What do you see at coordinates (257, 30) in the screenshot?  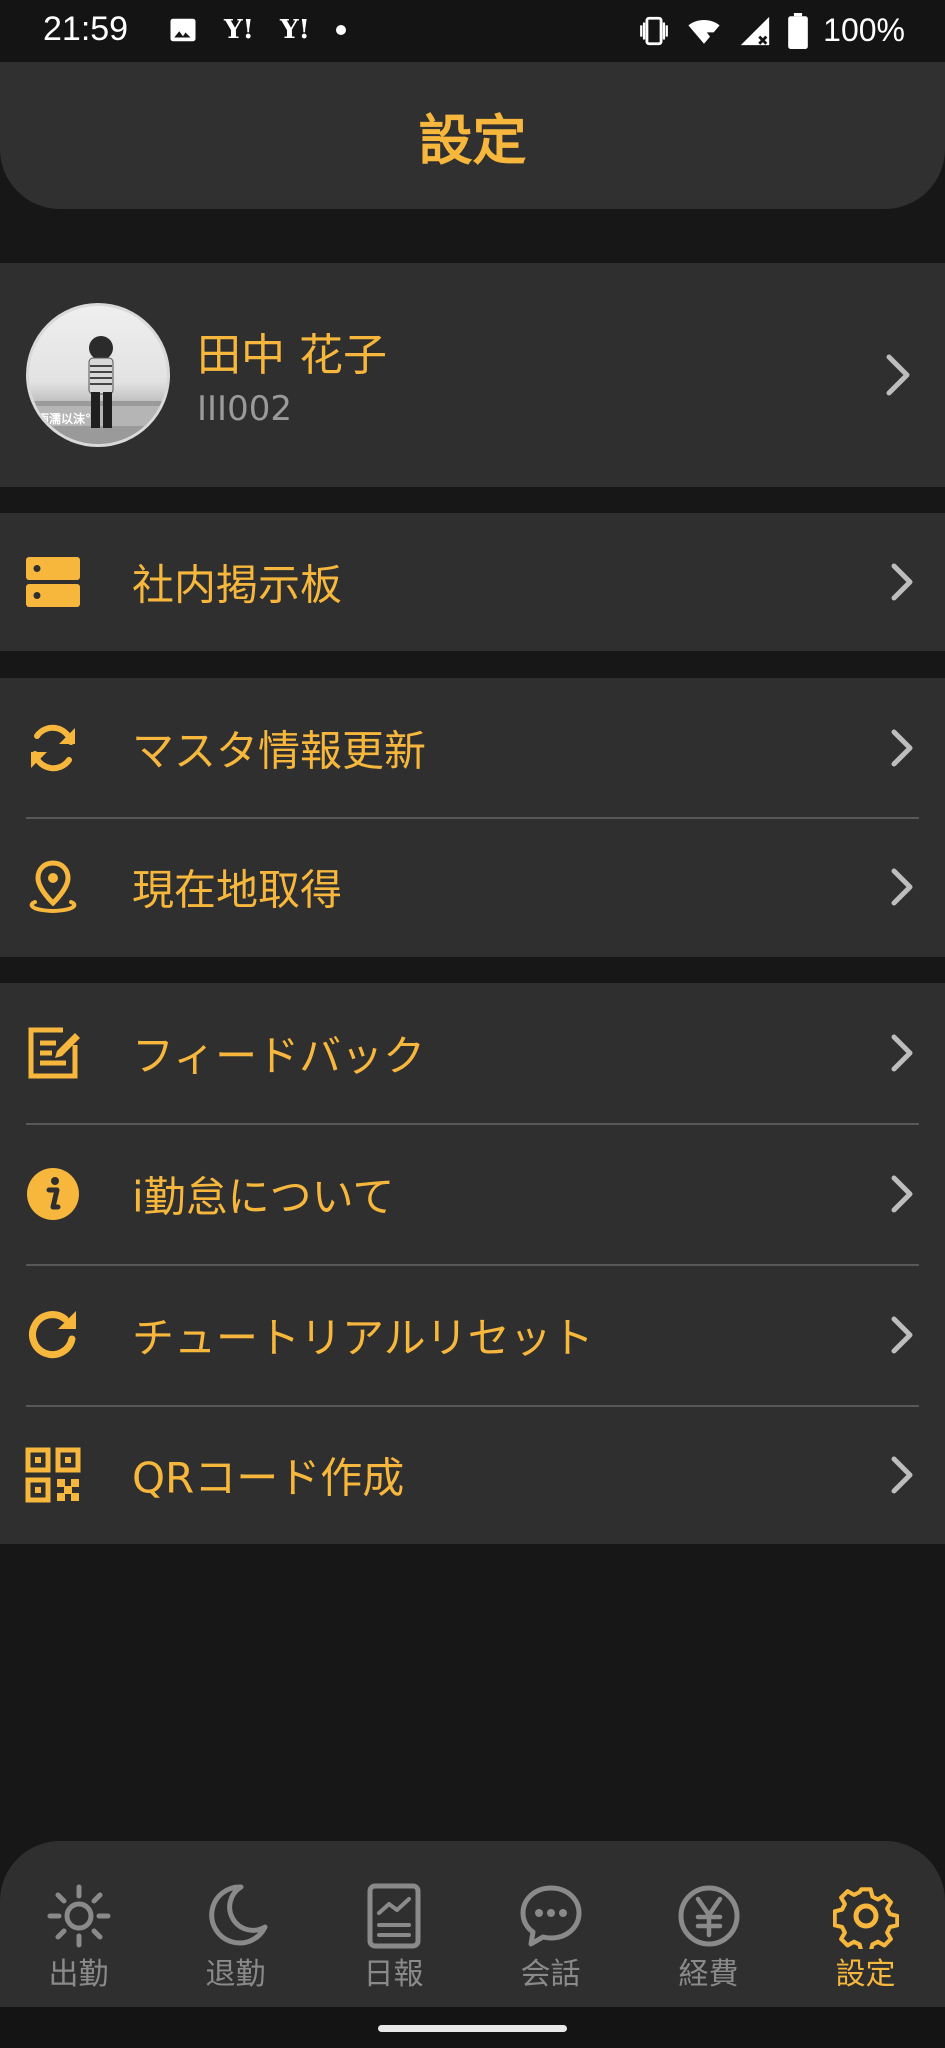 I see `notification-icons: Y! Y!` at bounding box center [257, 30].